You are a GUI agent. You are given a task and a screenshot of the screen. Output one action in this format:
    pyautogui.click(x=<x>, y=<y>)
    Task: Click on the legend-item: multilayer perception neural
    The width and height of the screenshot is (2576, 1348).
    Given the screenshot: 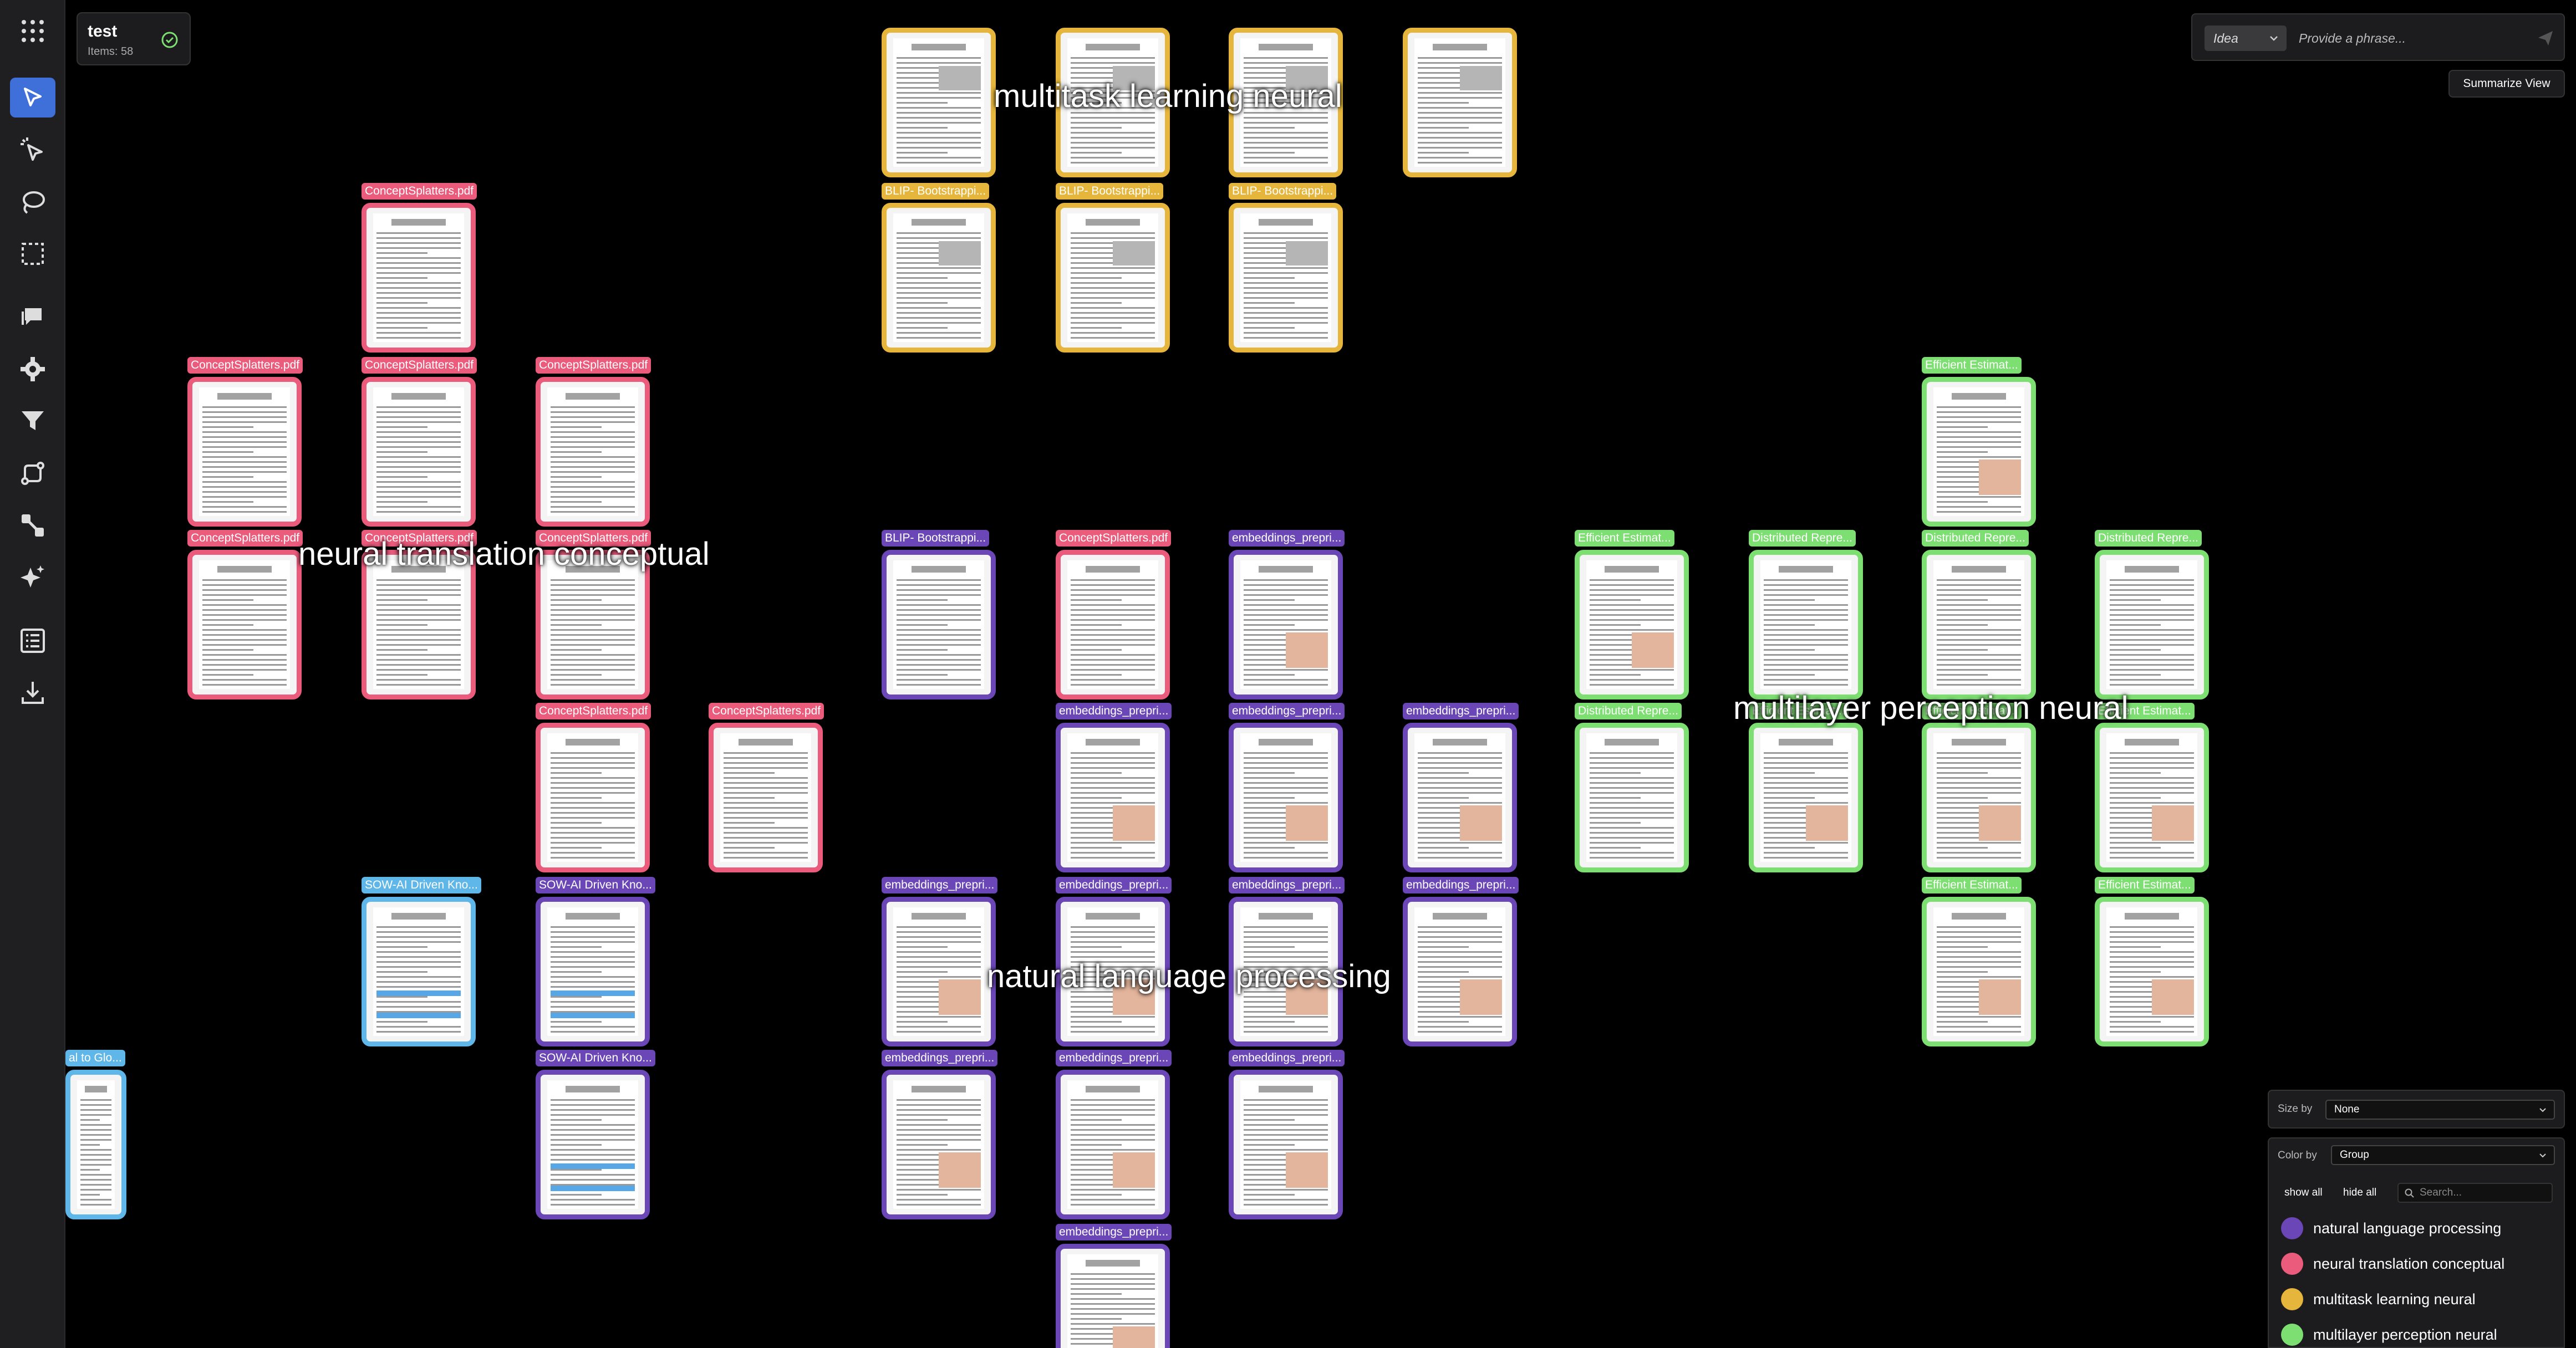 What is the action you would take?
    pyautogui.click(x=2389, y=1335)
    